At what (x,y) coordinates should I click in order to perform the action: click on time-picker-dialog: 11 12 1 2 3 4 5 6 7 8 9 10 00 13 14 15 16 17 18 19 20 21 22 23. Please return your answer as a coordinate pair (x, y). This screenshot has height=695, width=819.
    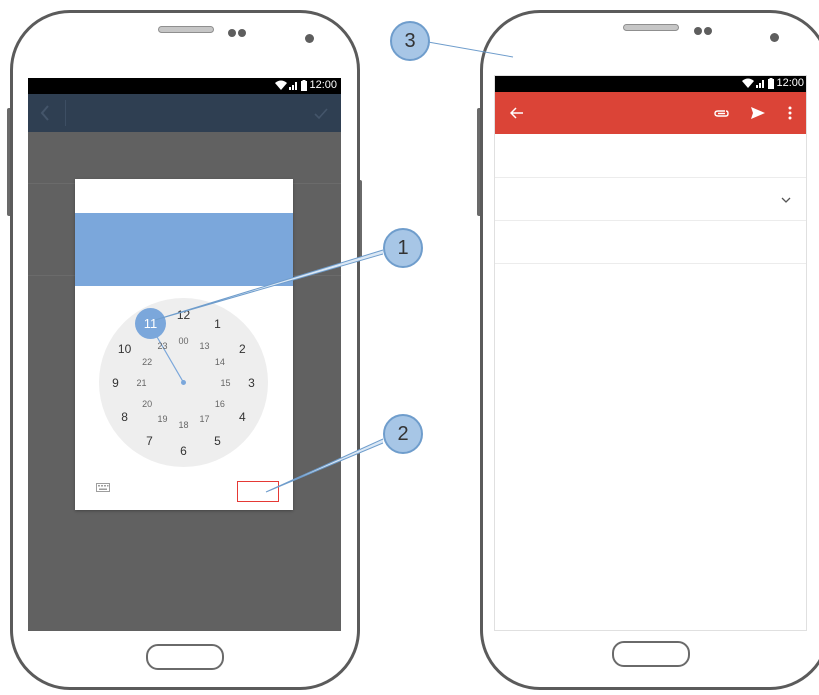
    Looking at the image, I should click on (184, 344).